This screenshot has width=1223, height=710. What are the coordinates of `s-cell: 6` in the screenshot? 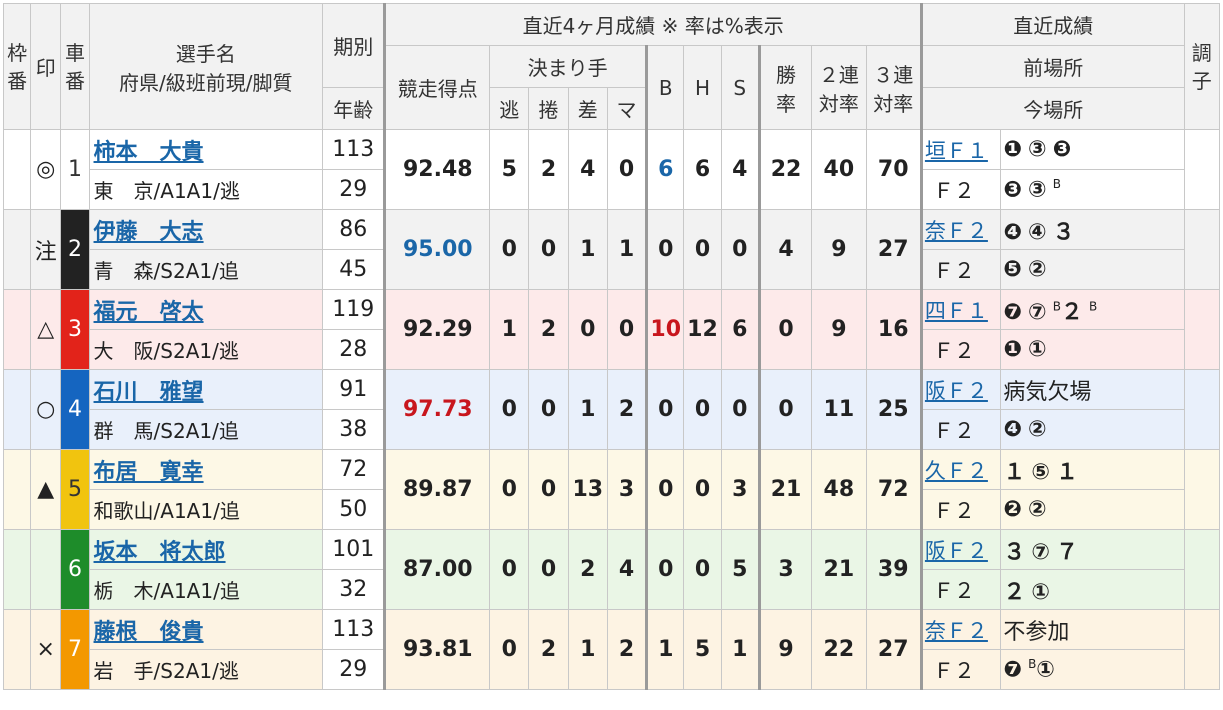 It's located at (740, 329).